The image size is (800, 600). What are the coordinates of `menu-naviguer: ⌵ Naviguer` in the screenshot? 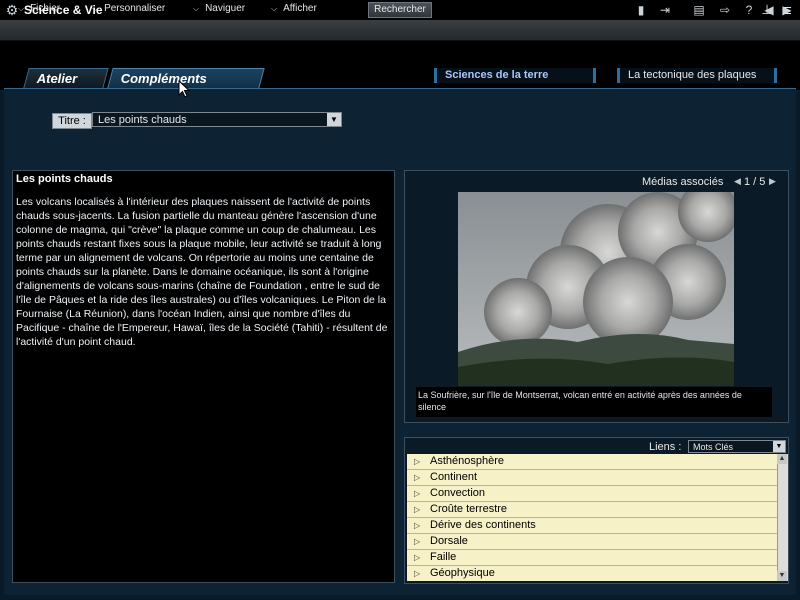 It's located at (219, 8).